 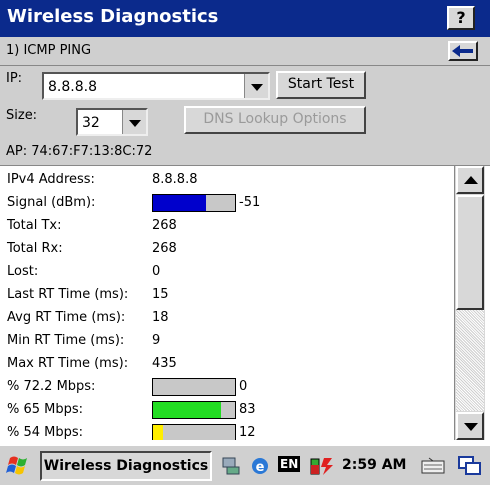 I want to click on result-value: 83, so click(x=247, y=409).